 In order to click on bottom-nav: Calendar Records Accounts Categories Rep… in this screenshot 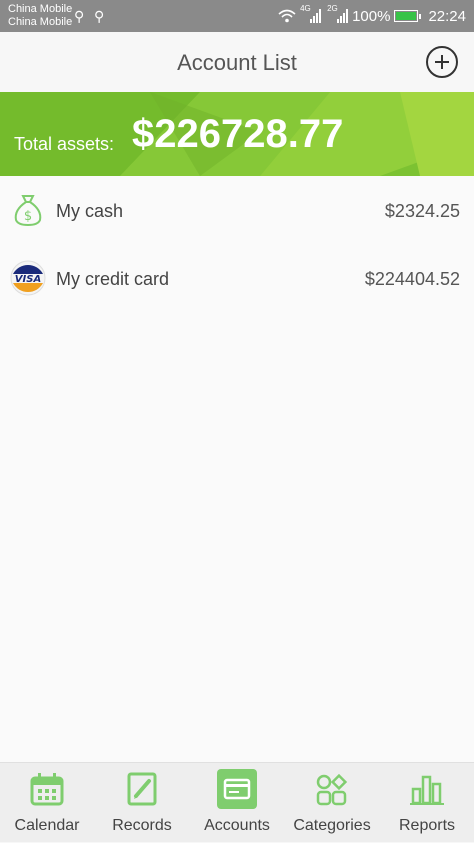, I will do `click(237, 802)`.